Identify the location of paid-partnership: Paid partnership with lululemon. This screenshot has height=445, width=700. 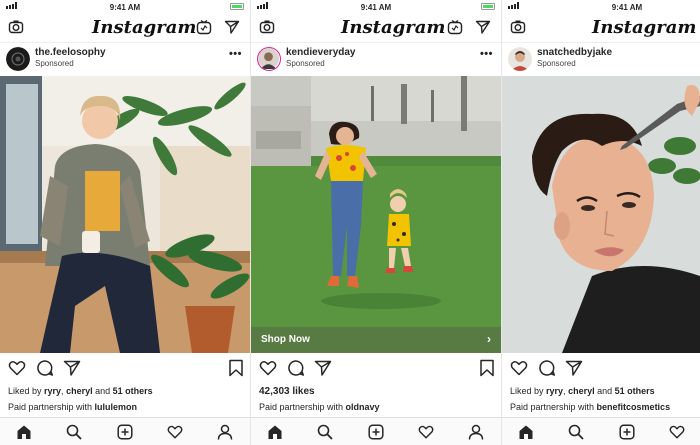
(72, 407).